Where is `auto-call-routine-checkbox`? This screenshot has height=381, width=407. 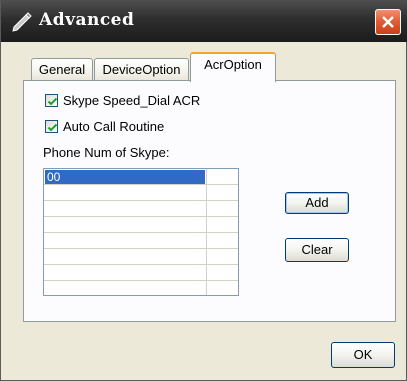 auto-call-routine-checkbox is located at coordinates (51, 126).